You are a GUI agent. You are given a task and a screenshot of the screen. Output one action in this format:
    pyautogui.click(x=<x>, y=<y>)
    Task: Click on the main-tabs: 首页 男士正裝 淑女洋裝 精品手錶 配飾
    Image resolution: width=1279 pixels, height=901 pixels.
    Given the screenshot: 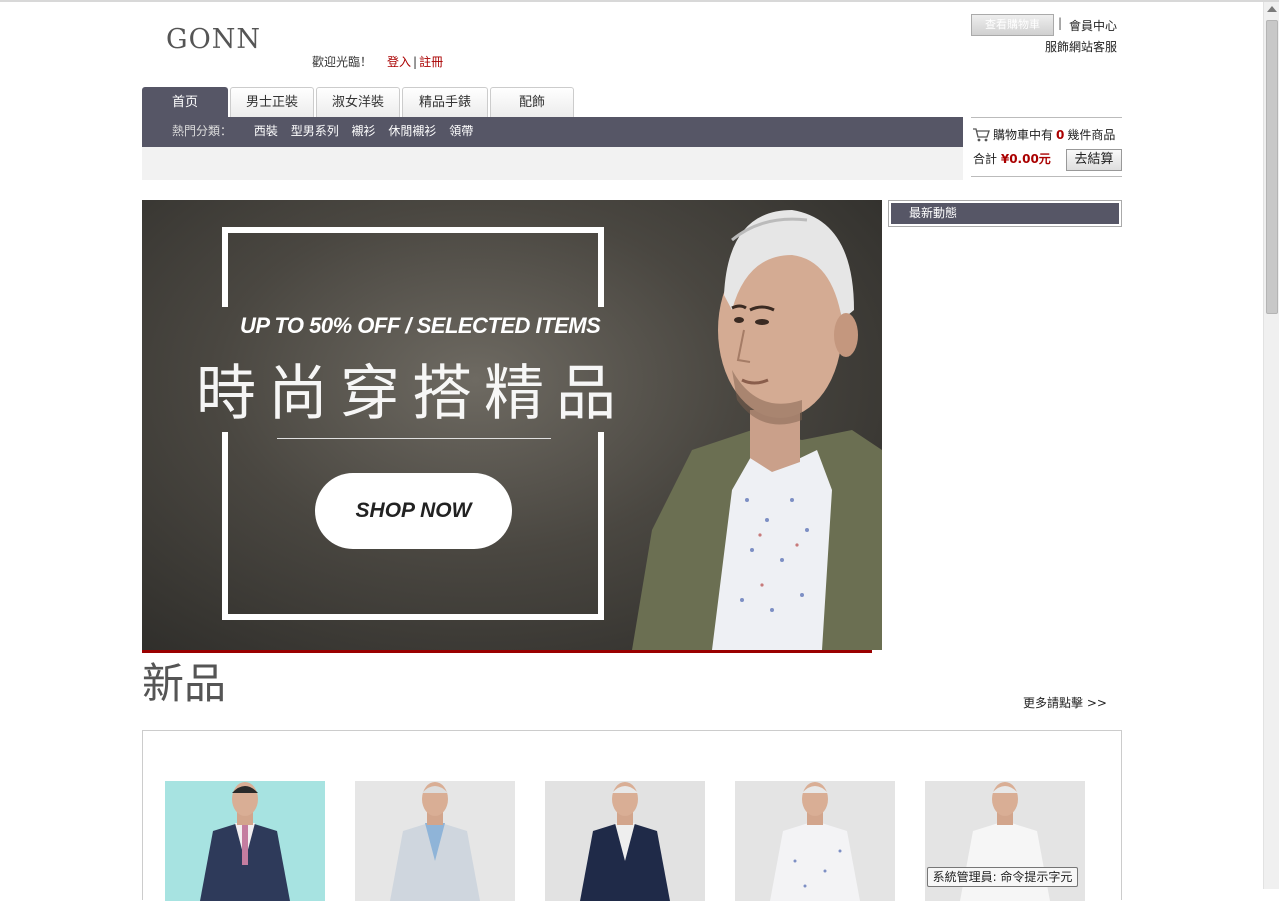 What is the action you would take?
    pyautogui.click(x=358, y=102)
    